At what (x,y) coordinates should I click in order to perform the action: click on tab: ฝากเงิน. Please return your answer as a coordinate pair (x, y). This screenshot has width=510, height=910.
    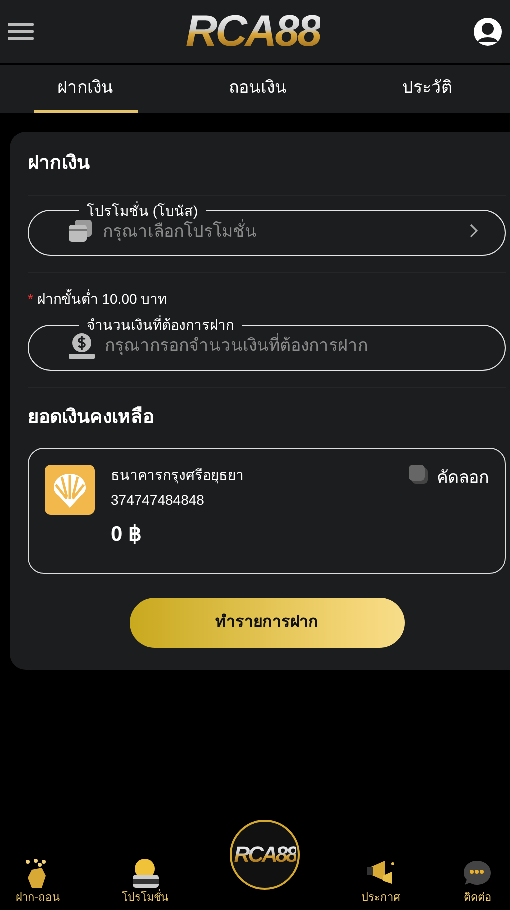
    Looking at the image, I should click on (86, 89).